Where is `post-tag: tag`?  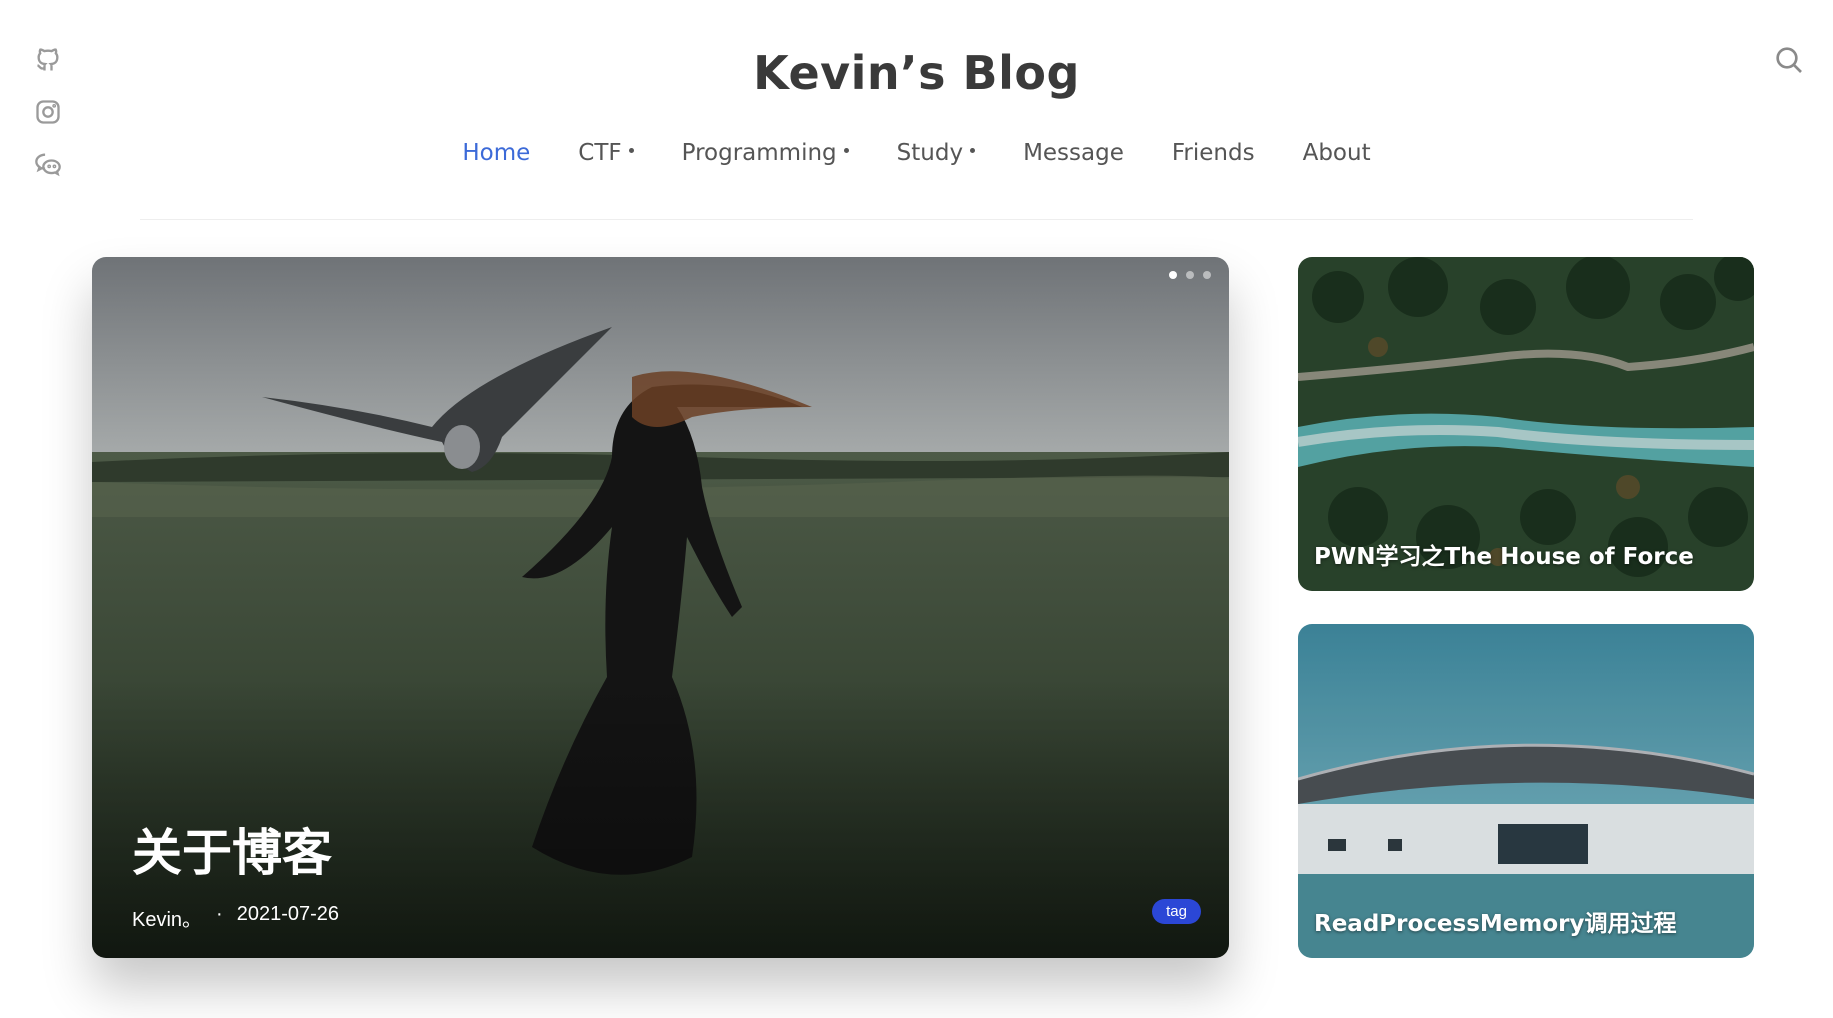
post-tag: tag is located at coordinates (1176, 911).